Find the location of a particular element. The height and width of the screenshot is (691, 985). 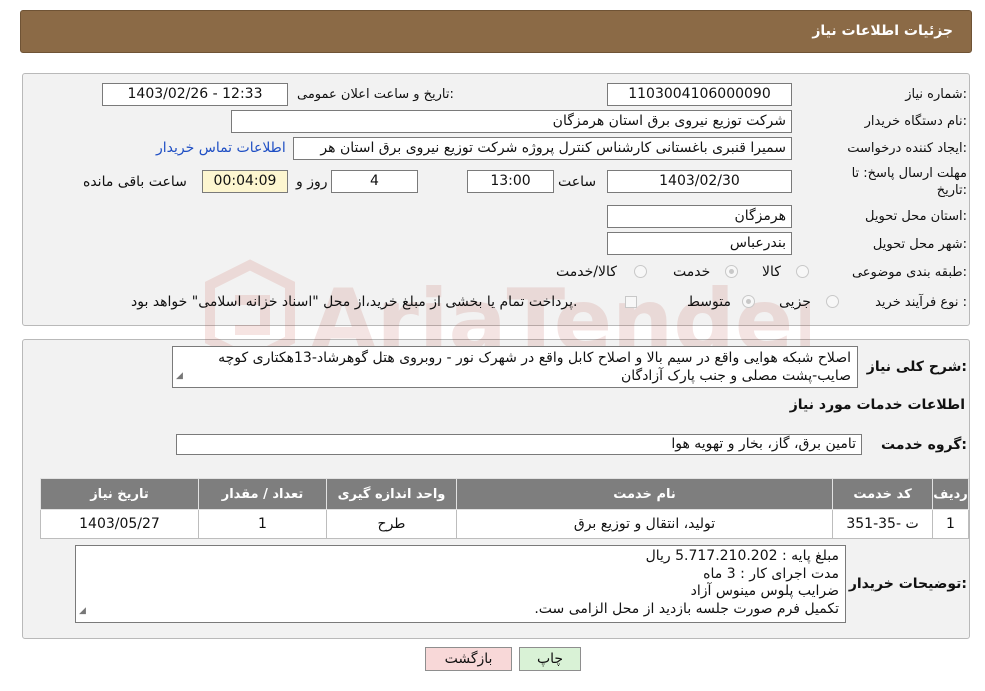

description-label: شرح کلی نیاز: is located at coordinates (916, 367).